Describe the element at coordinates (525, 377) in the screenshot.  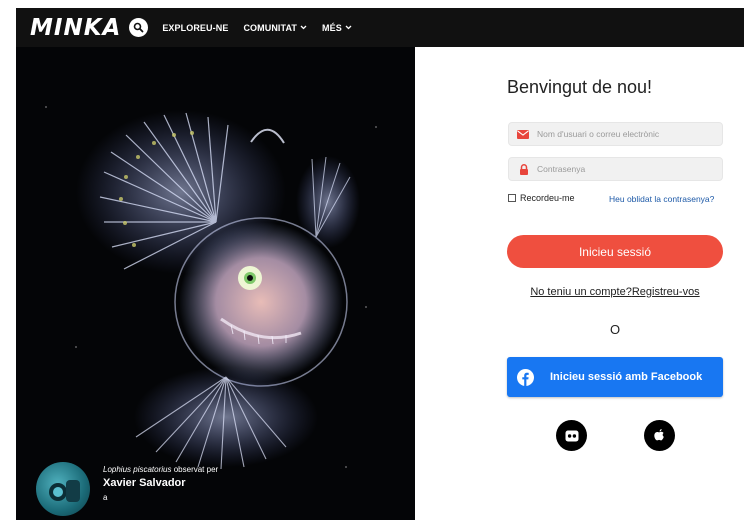
I see `facebook-icon` at that location.